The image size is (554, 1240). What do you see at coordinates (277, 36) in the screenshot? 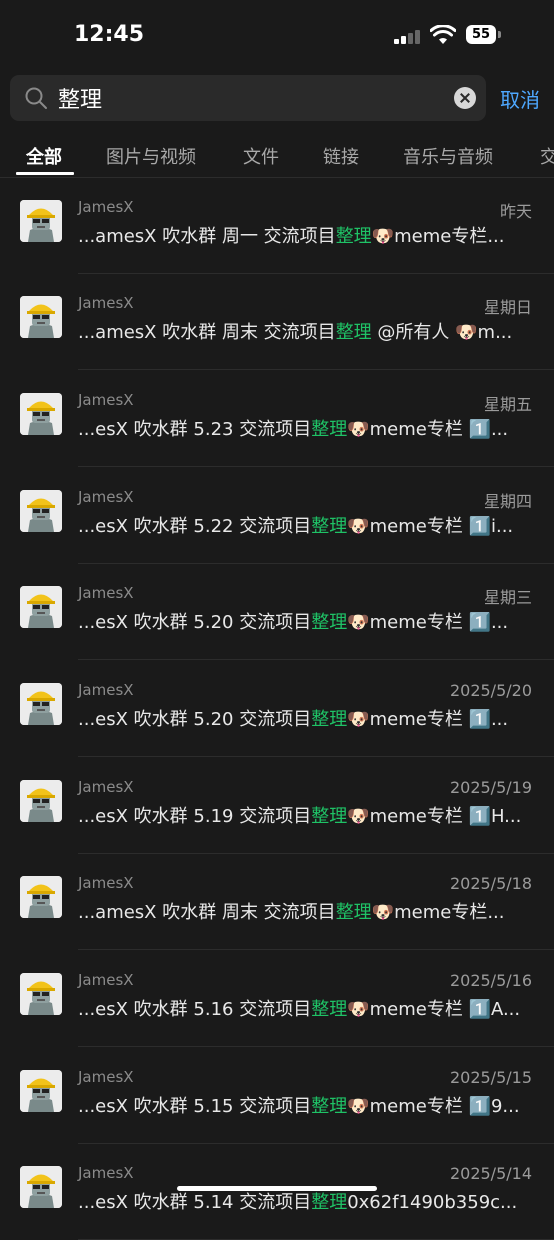
I see `status-bar: 12:45 55` at bounding box center [277, 36].